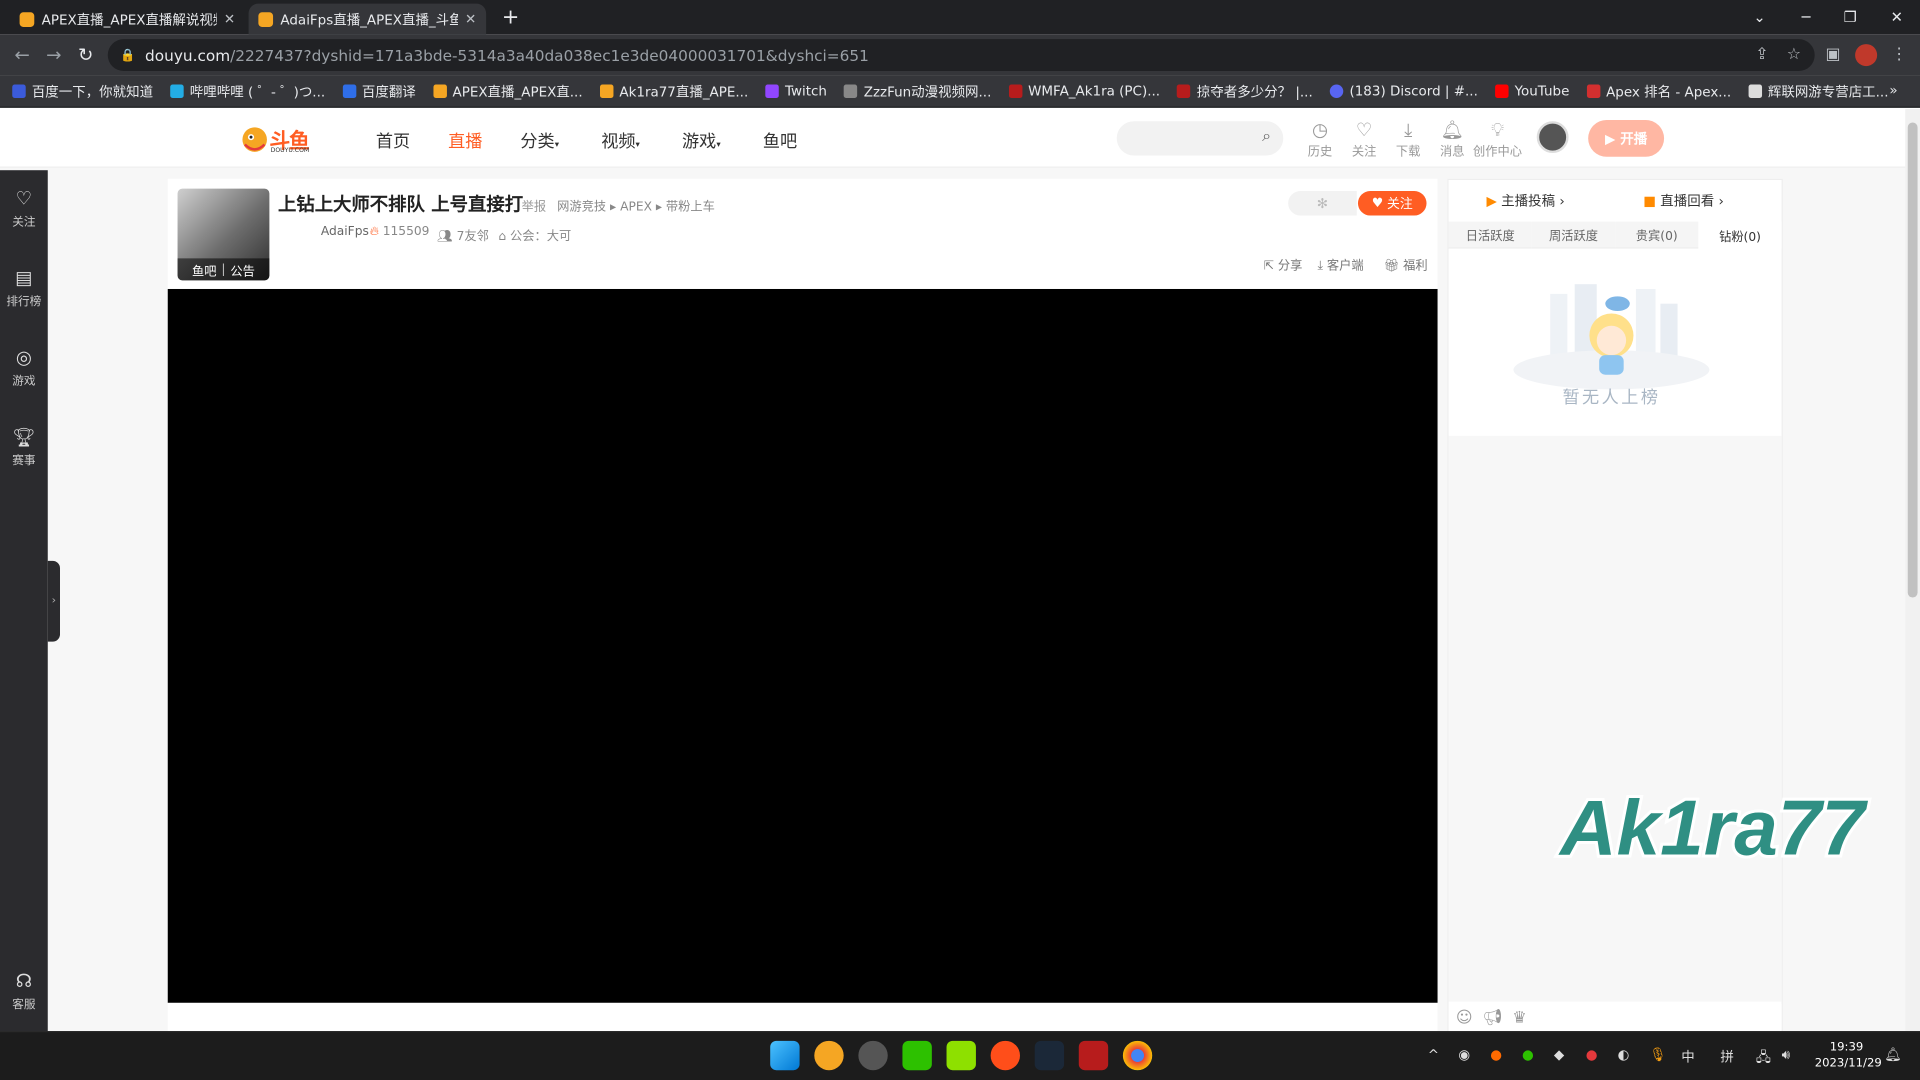 The width and height of the screenshot is (1920, 1080). Describe the element at coordinates (379, 91) in the screenshot. I see `bookmark: 百度翻译` at that location.